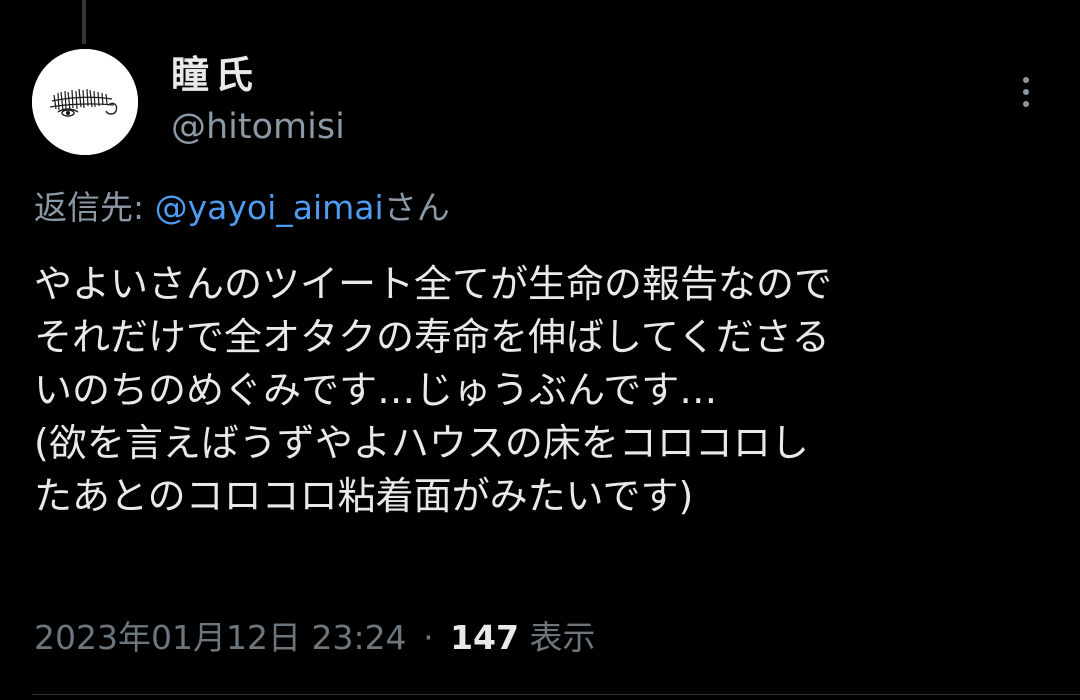 The width and height of the screenshot is (1080, 700). What do you see at coordinates (433, 284) in the screenshot?
I see `tweet-text-line: やよいさんのツイート全てが生命の報告なので` at bounding box center [433, 284].